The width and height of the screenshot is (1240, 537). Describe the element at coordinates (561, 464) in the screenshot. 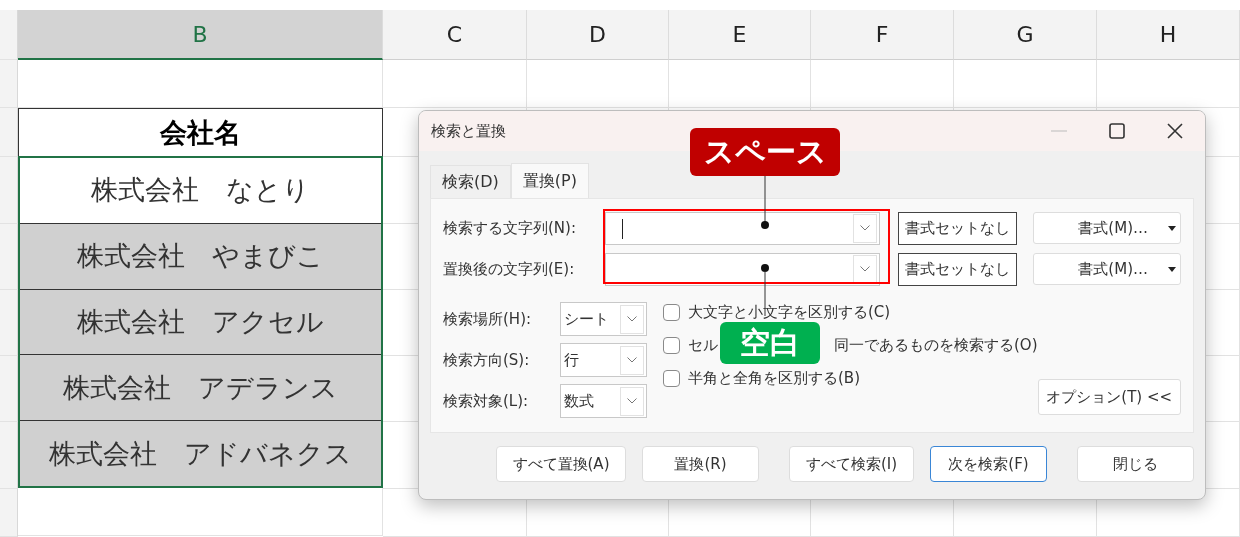

I see `dialog-button: すべて置換(A)` at that location.